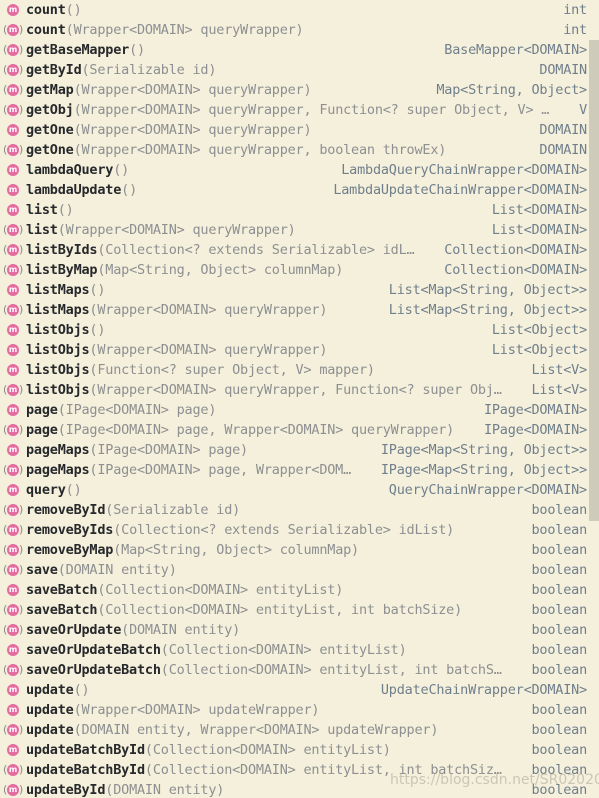  I want to click on completion-item: (m) save(DOMAIN entity) boolean, so click(295, 570).